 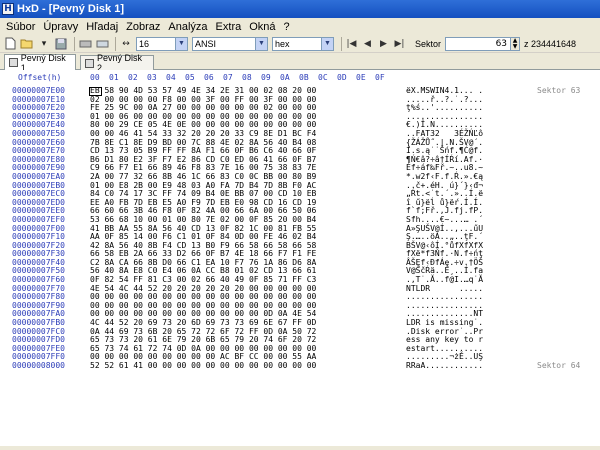 What do you see at coordinates (478, 43) in the screenshot?
I see `sektor-input: 63` at bounding box center [478, 43].